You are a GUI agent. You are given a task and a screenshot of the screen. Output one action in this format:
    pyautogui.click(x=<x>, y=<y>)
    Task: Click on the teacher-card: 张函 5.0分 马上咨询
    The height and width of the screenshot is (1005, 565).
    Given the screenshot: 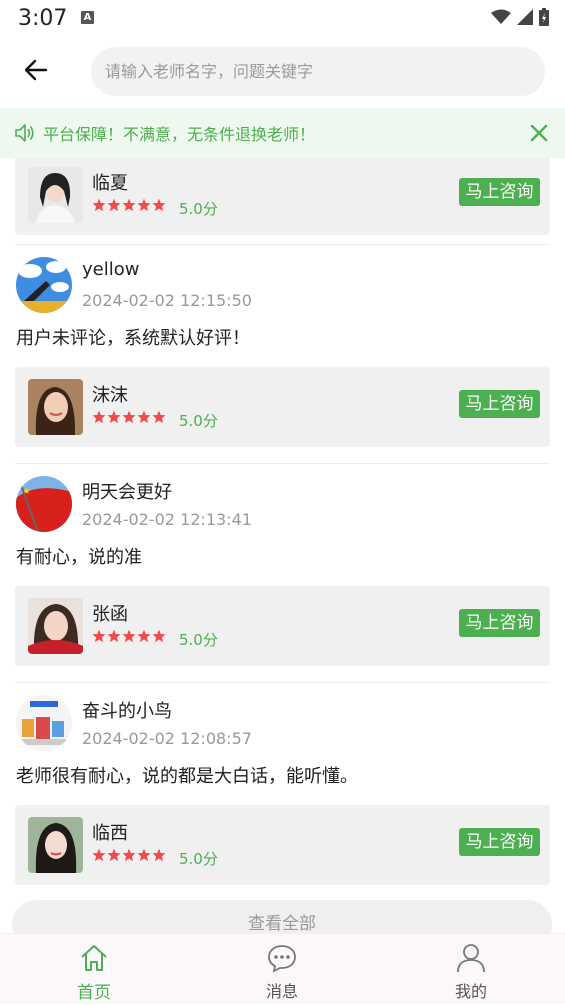 What is the action you would take?
    pyautogui.click(x=282, y=626)
    